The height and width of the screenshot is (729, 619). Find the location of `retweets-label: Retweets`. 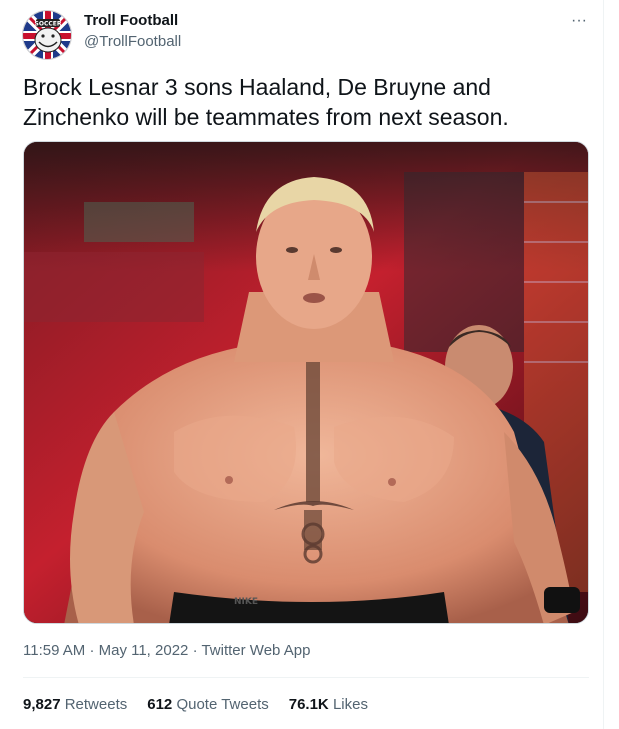

retweets-label: Retweets is located at coordinates (96, 704).